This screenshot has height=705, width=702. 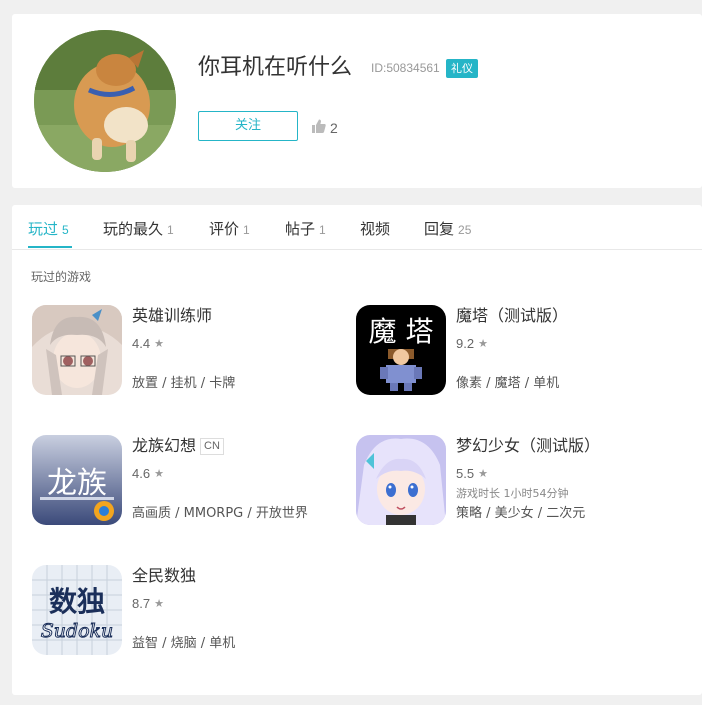 I want to click on tab-posts: 帖子 1, so click(x=305, y=228).